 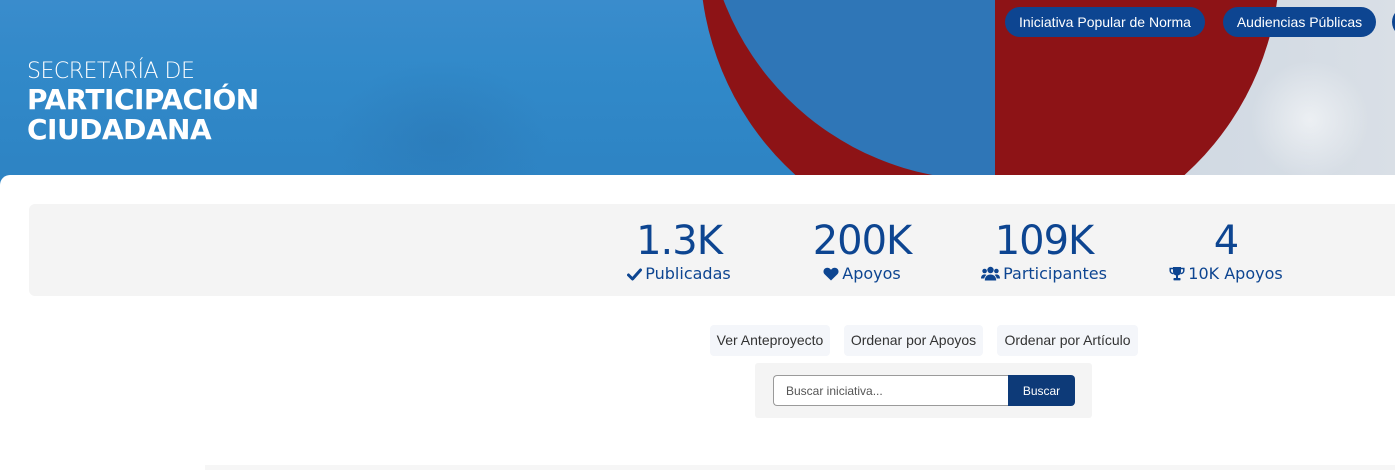 I want to click on stat-label-row: Participantes, so click(x=1044, y=274).